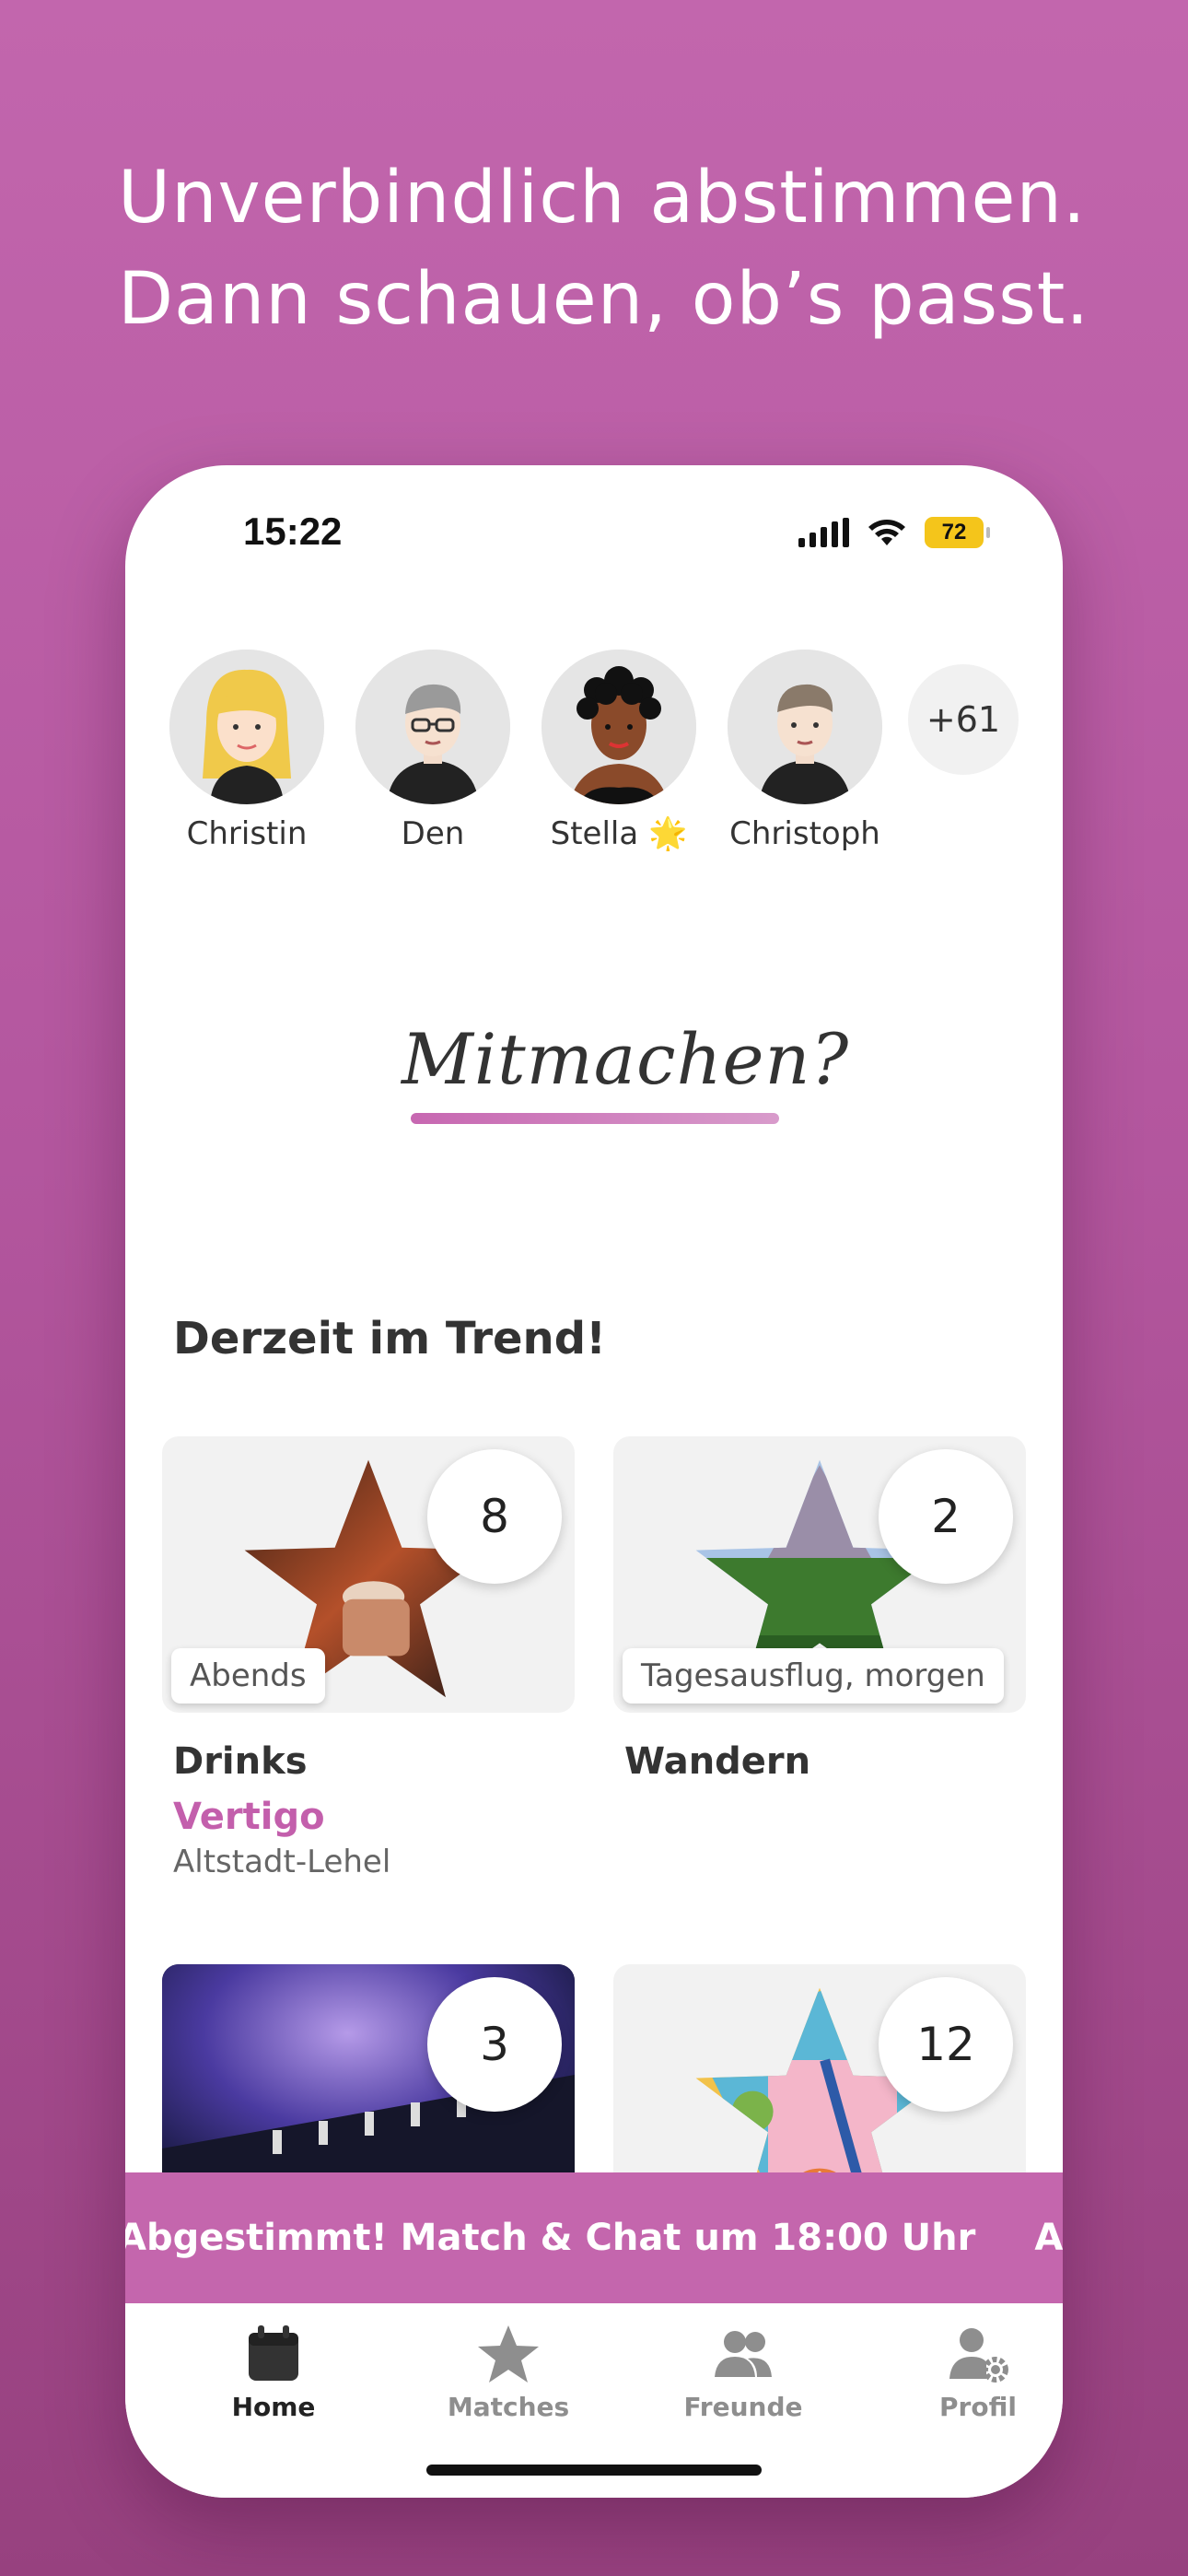 Image resolution: width=1188 pixels, height=2576 pixels. I want to click on join-prompt: Mitmachen?, so click(626, 1071).